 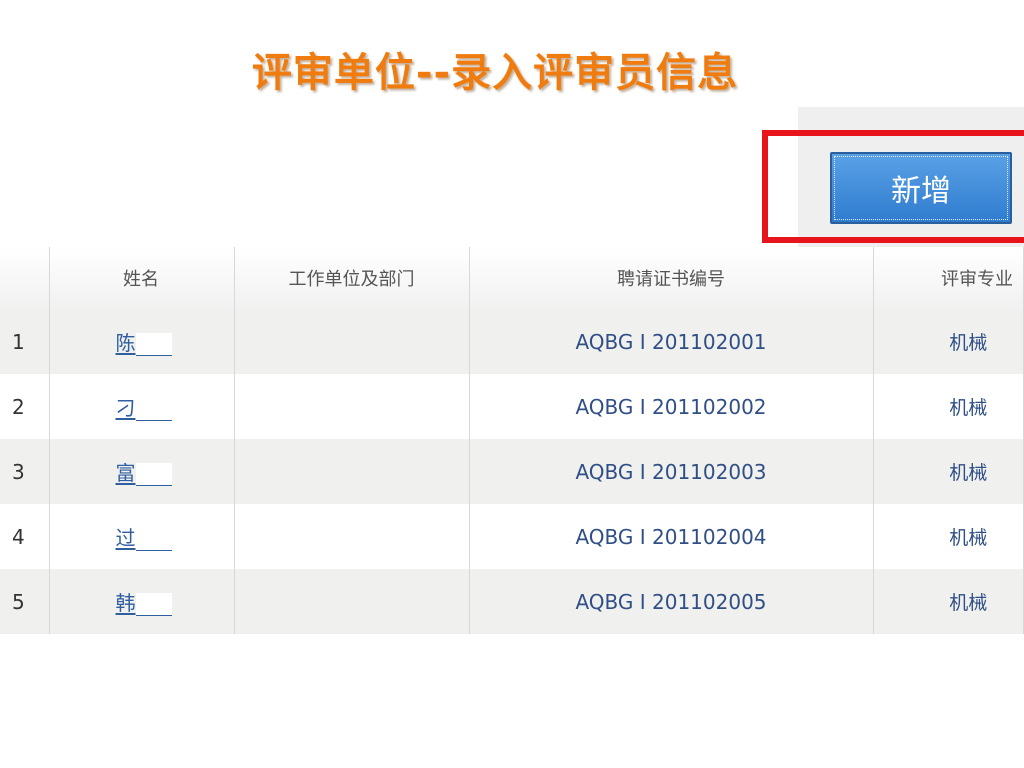 I want to click on slide-title: 评审单位--录入评审员信息, so click(x=495, y=73).